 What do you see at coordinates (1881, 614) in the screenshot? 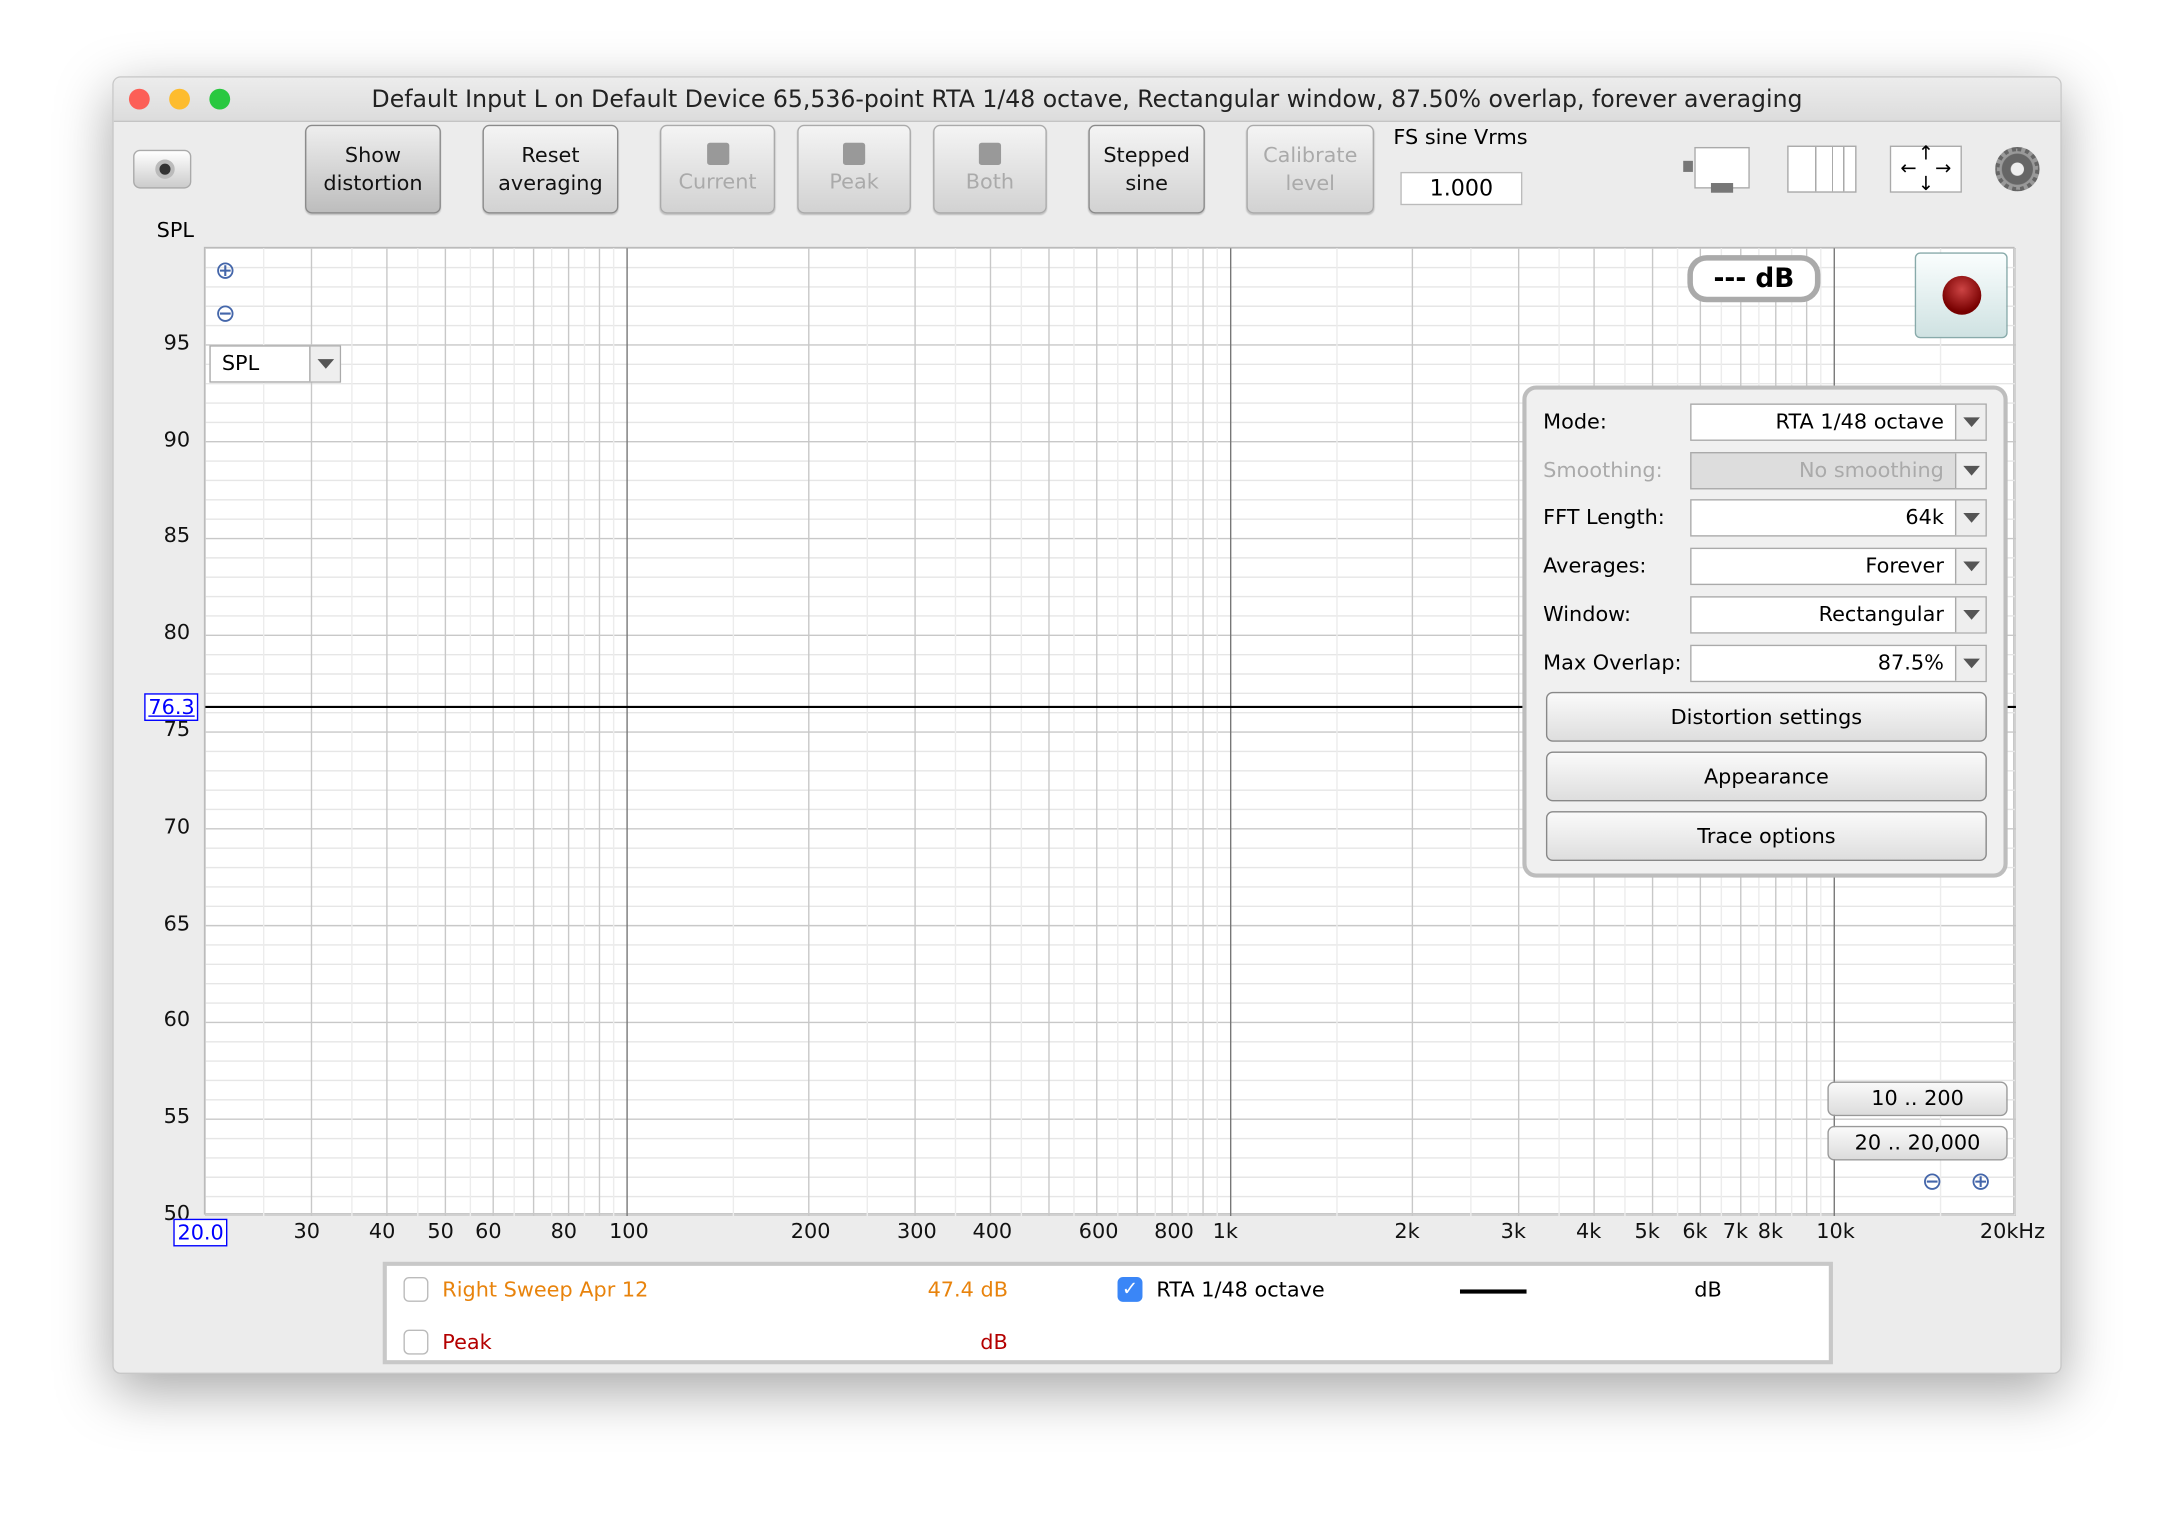
I see `setting-value: Rectangular` at bounding box center [1881, 614].